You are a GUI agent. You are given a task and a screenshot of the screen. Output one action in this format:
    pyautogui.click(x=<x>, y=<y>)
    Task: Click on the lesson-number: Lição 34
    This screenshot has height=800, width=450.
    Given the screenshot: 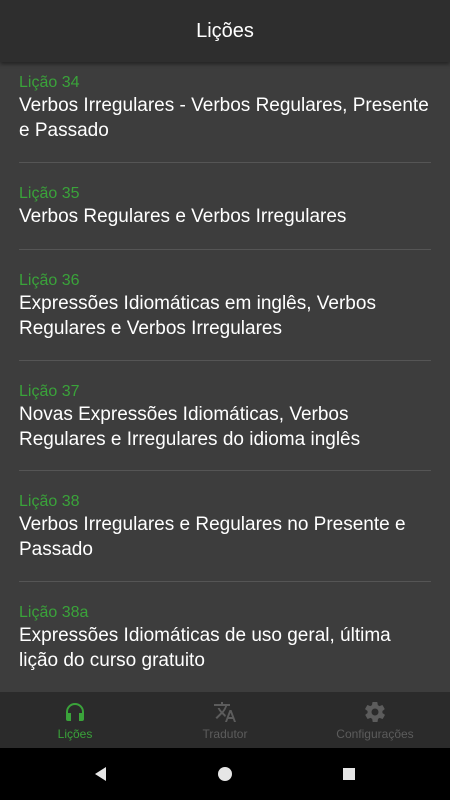 What is the action you would take?
    pyautogui.click(x=49, y=82)
    